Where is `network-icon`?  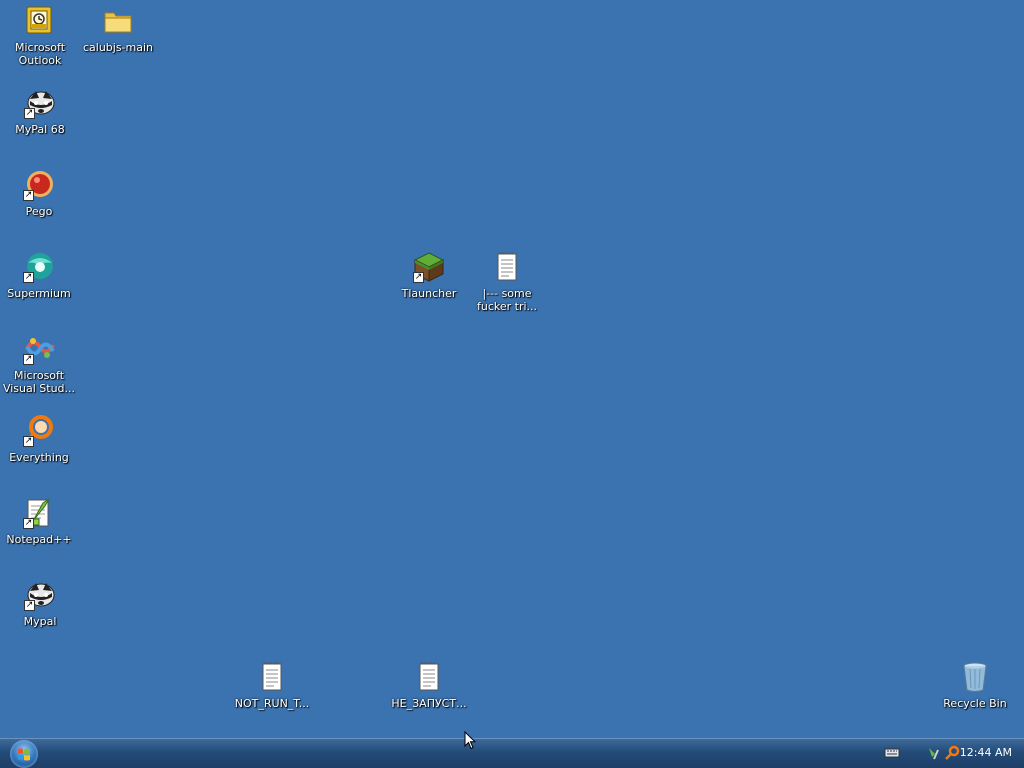 network-icon is located at coordinates (934, 755).